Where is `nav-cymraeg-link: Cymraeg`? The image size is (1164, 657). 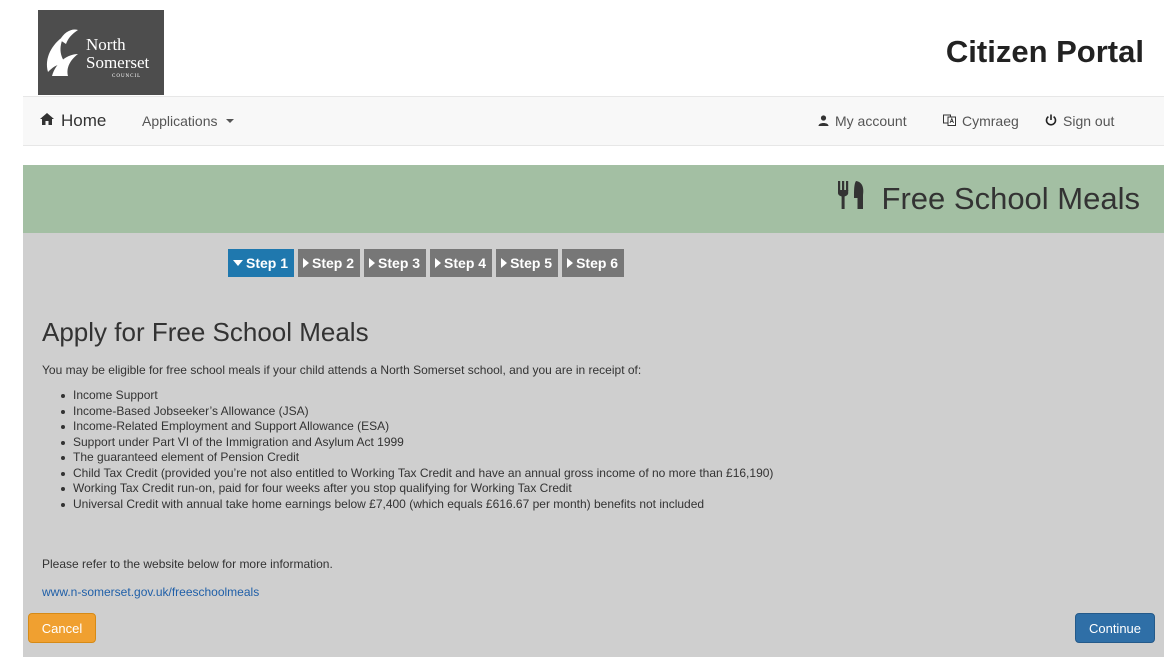 nav-cymraeg-link: Cymraeg is located at coordinates (981, 121).